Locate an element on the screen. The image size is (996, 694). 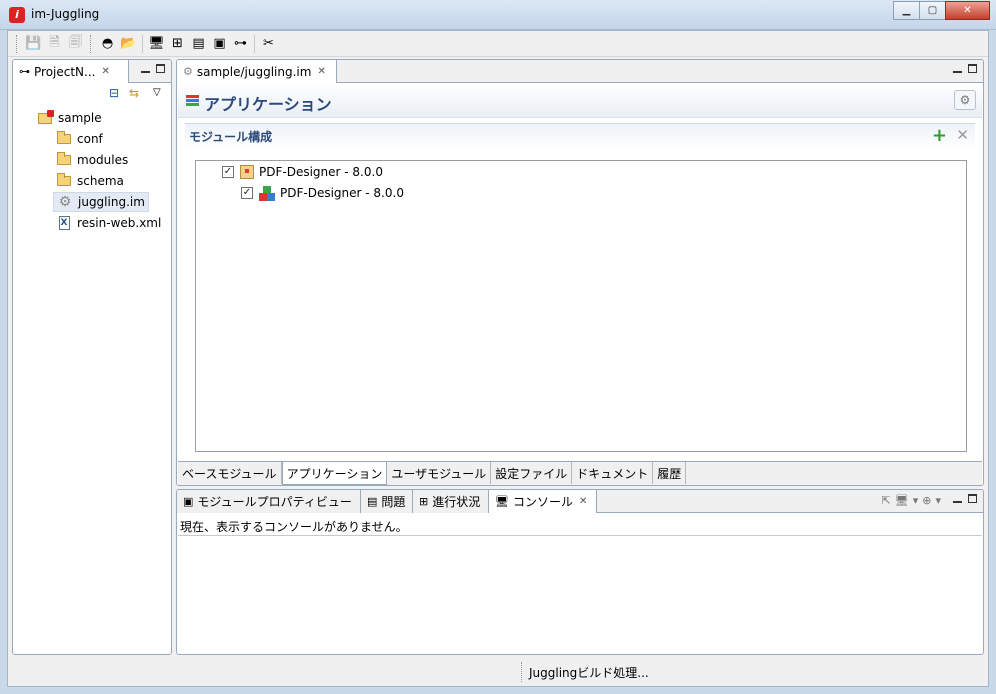
tree-item-label: schema is located at coordinates (100, 181).